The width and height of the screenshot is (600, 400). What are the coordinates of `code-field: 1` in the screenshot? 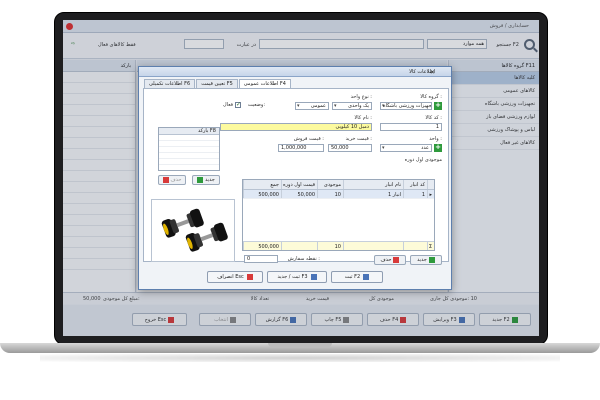 It's located at (411, 127).